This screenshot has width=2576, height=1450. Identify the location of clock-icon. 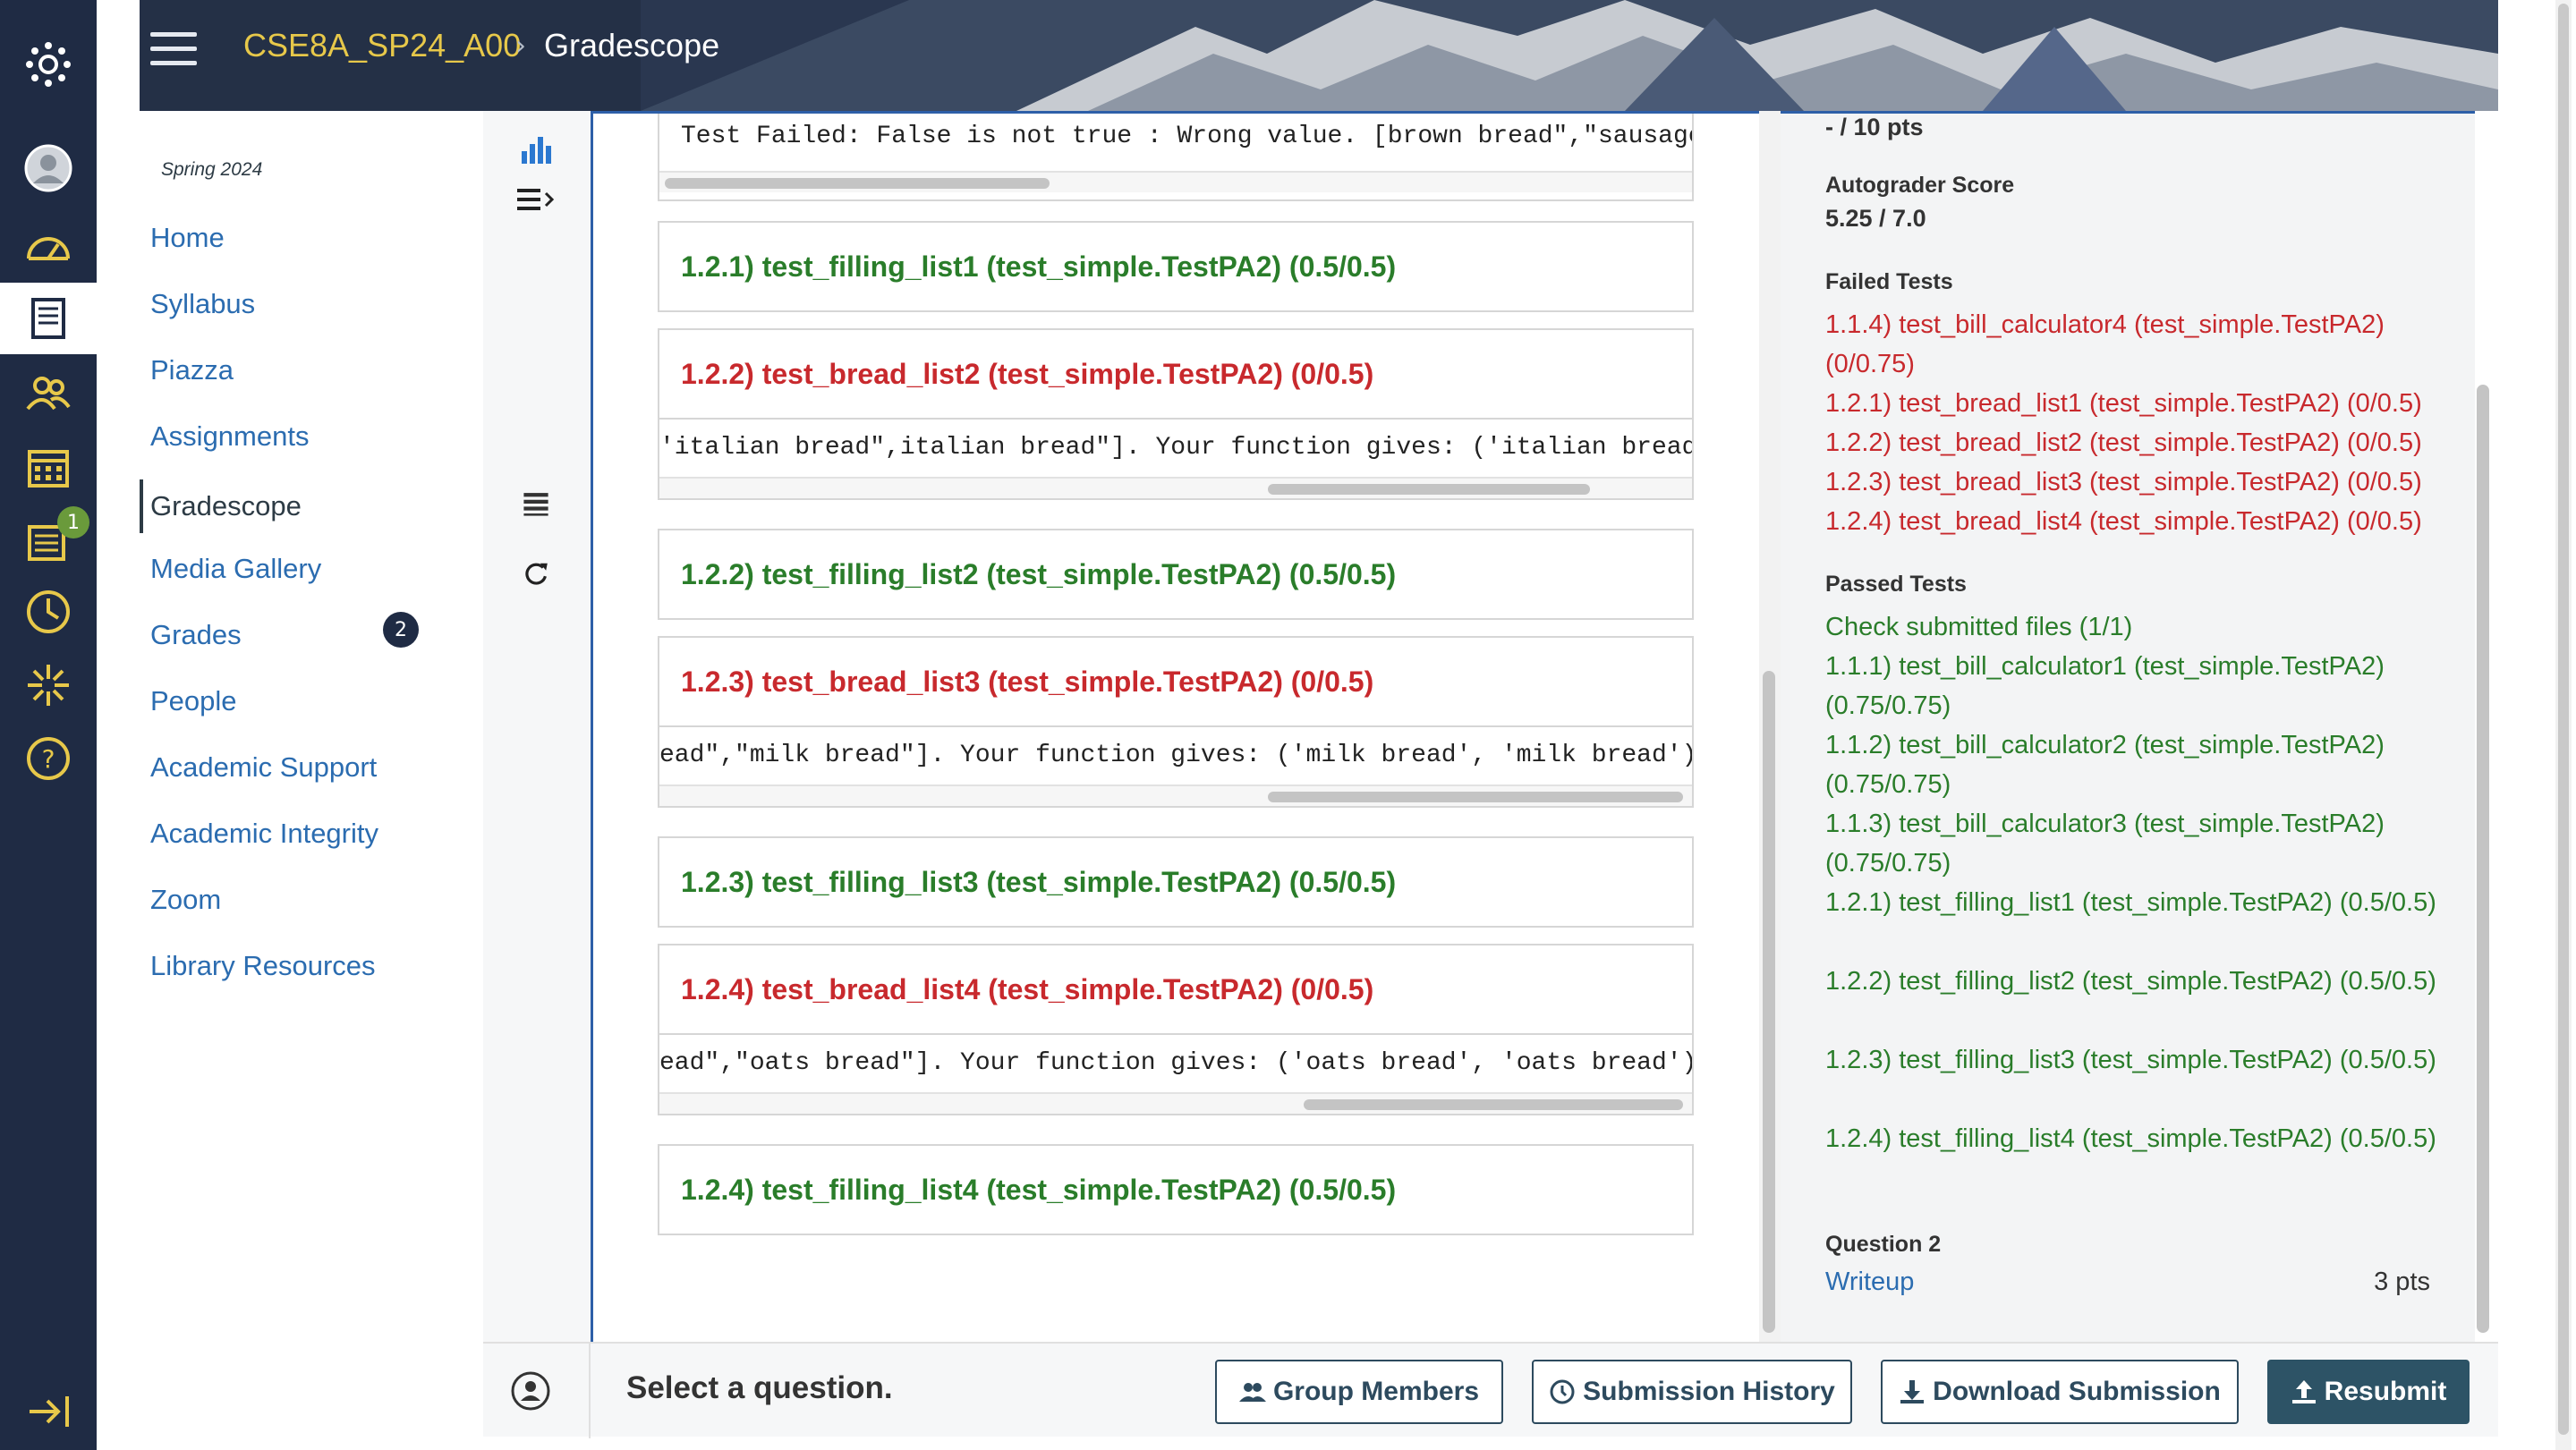
(1562, 1391).